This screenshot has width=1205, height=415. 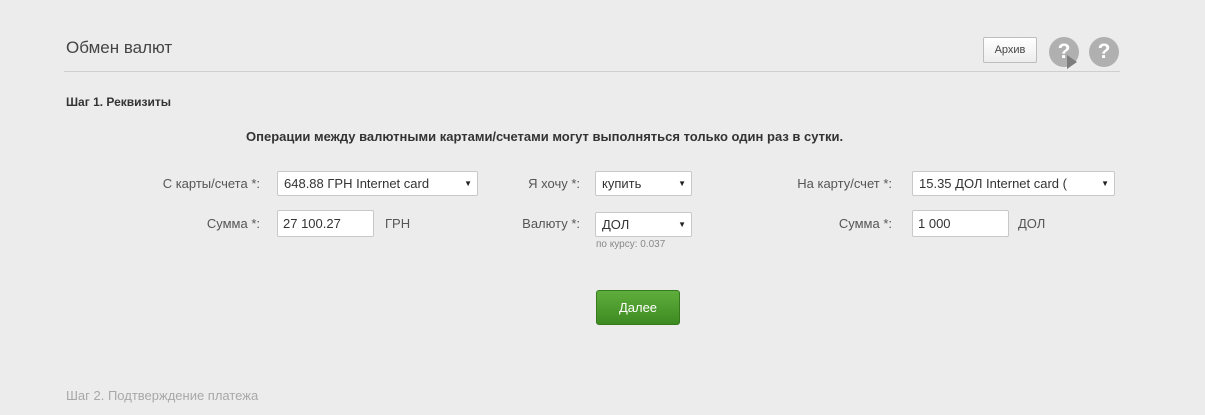 I want to click on to-amount-label: Сумма *:, so click(x=865, y=223).